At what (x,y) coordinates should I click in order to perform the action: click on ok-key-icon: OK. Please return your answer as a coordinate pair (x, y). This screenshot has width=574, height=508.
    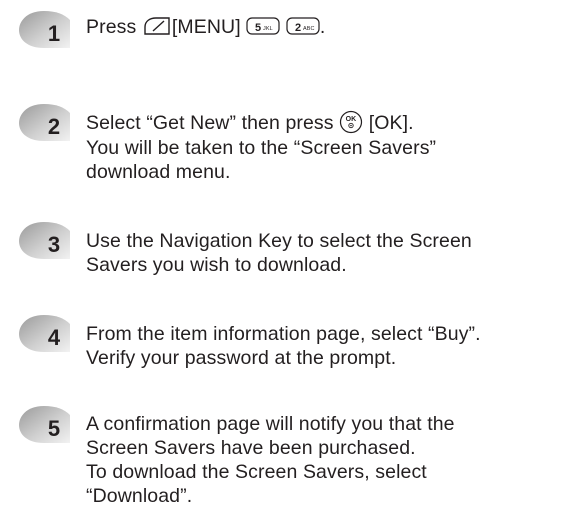
    Looking at the image, I should click on (351, 122).